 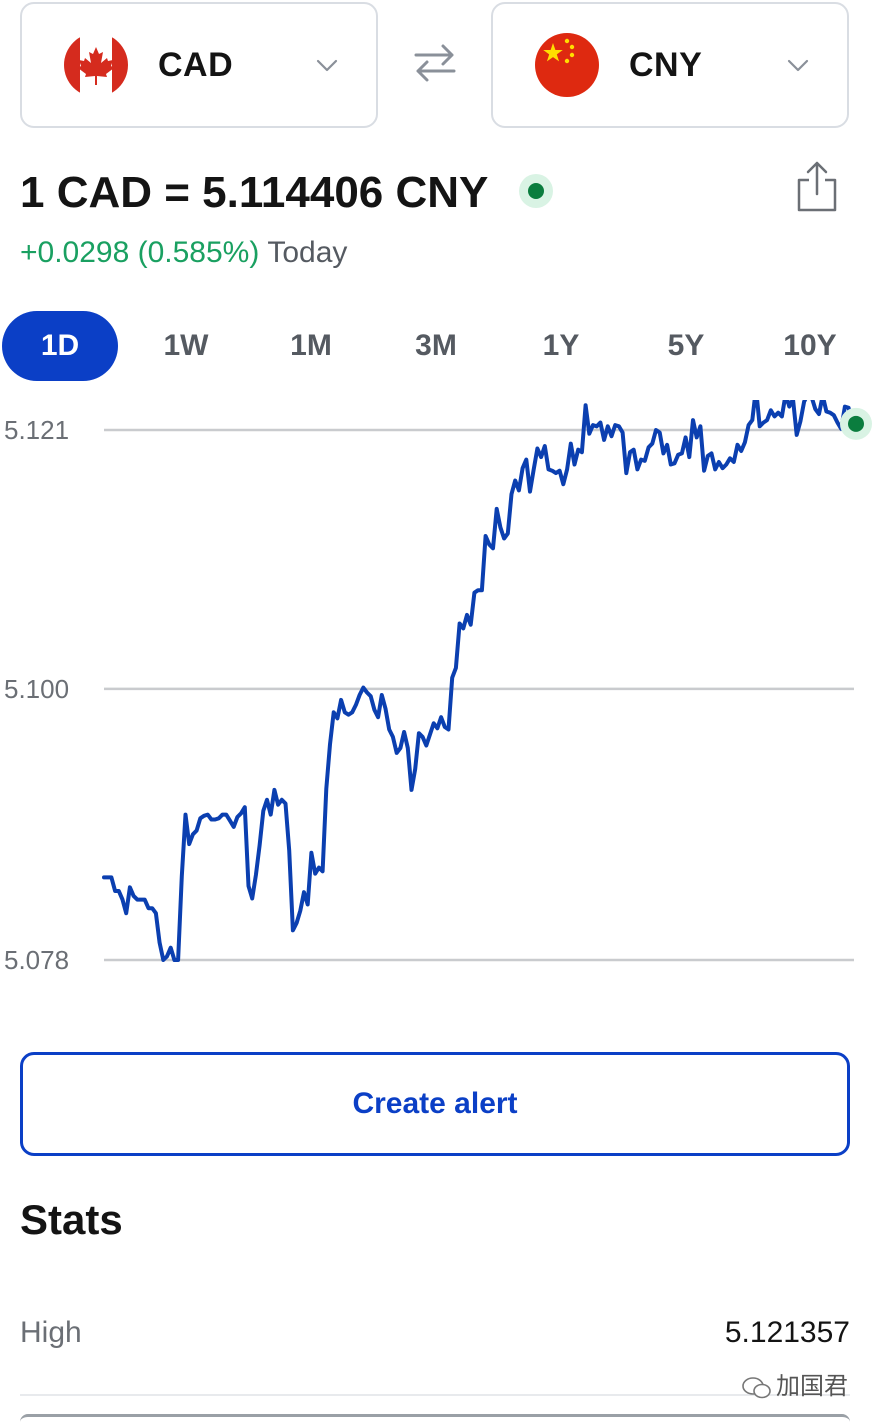 What do you see at coordinates (71, 1219) in the screenshot?
I see `stats-title: Stats` at bounding box center [71, 1219].